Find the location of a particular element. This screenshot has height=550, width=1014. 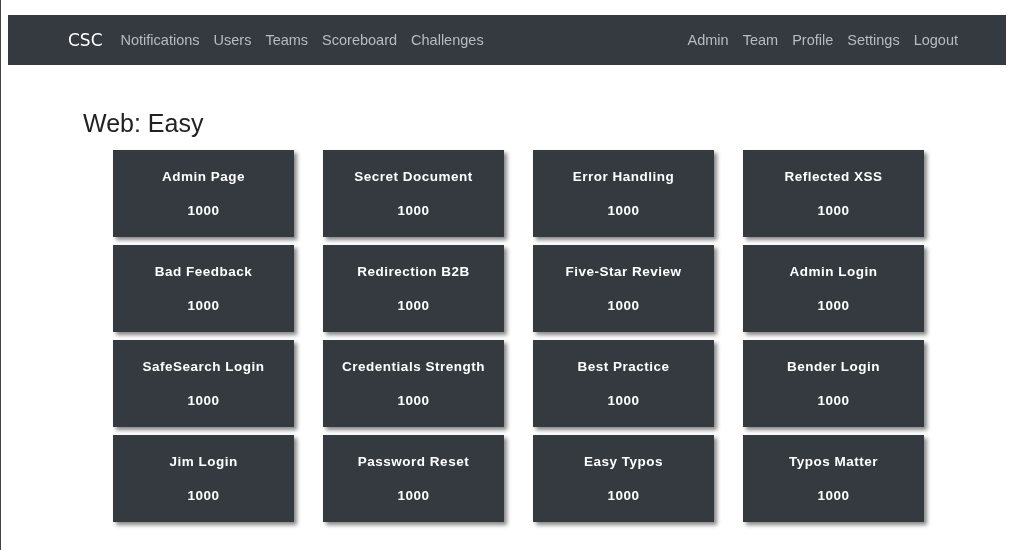

nav-link: Notifications is located at coordinates (160, 40).